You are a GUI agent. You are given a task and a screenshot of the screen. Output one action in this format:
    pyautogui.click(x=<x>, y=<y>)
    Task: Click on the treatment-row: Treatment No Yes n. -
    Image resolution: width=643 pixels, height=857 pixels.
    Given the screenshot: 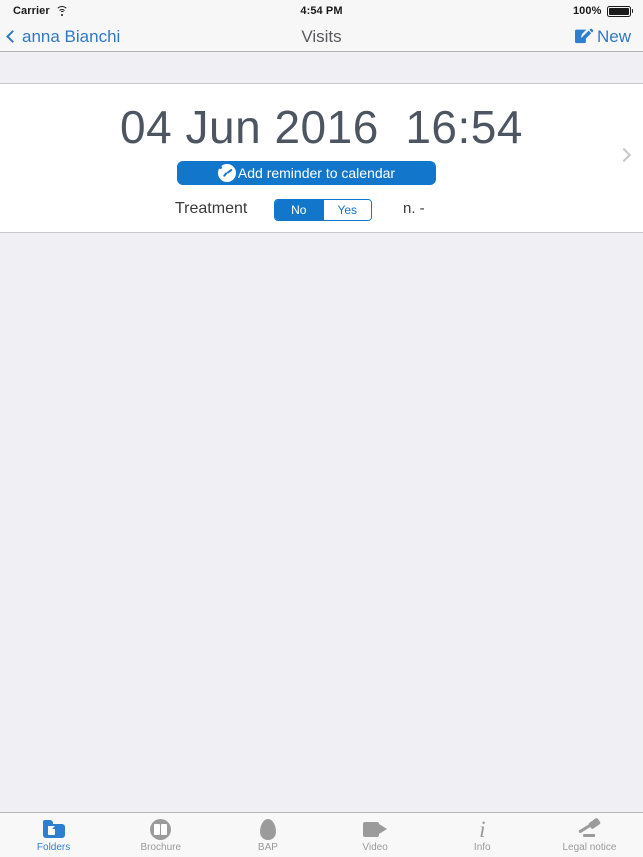 What is the action you would take?
    pyautogui.click(x=321, y=209)
    